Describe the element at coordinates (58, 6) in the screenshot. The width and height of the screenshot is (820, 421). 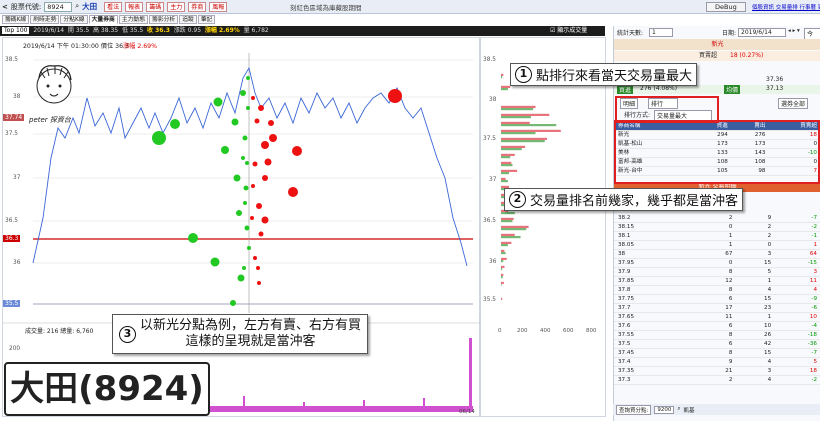
I see `stock-code-input: 8924` at that location.